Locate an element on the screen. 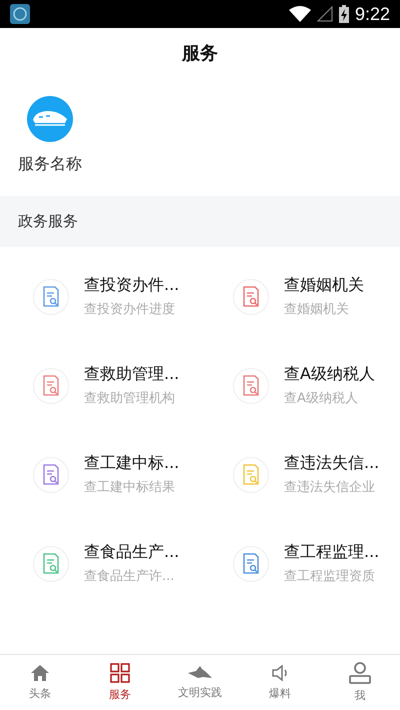 This screenshot has width=400, height=710. grid-icon is located at coordinates (120, 673).